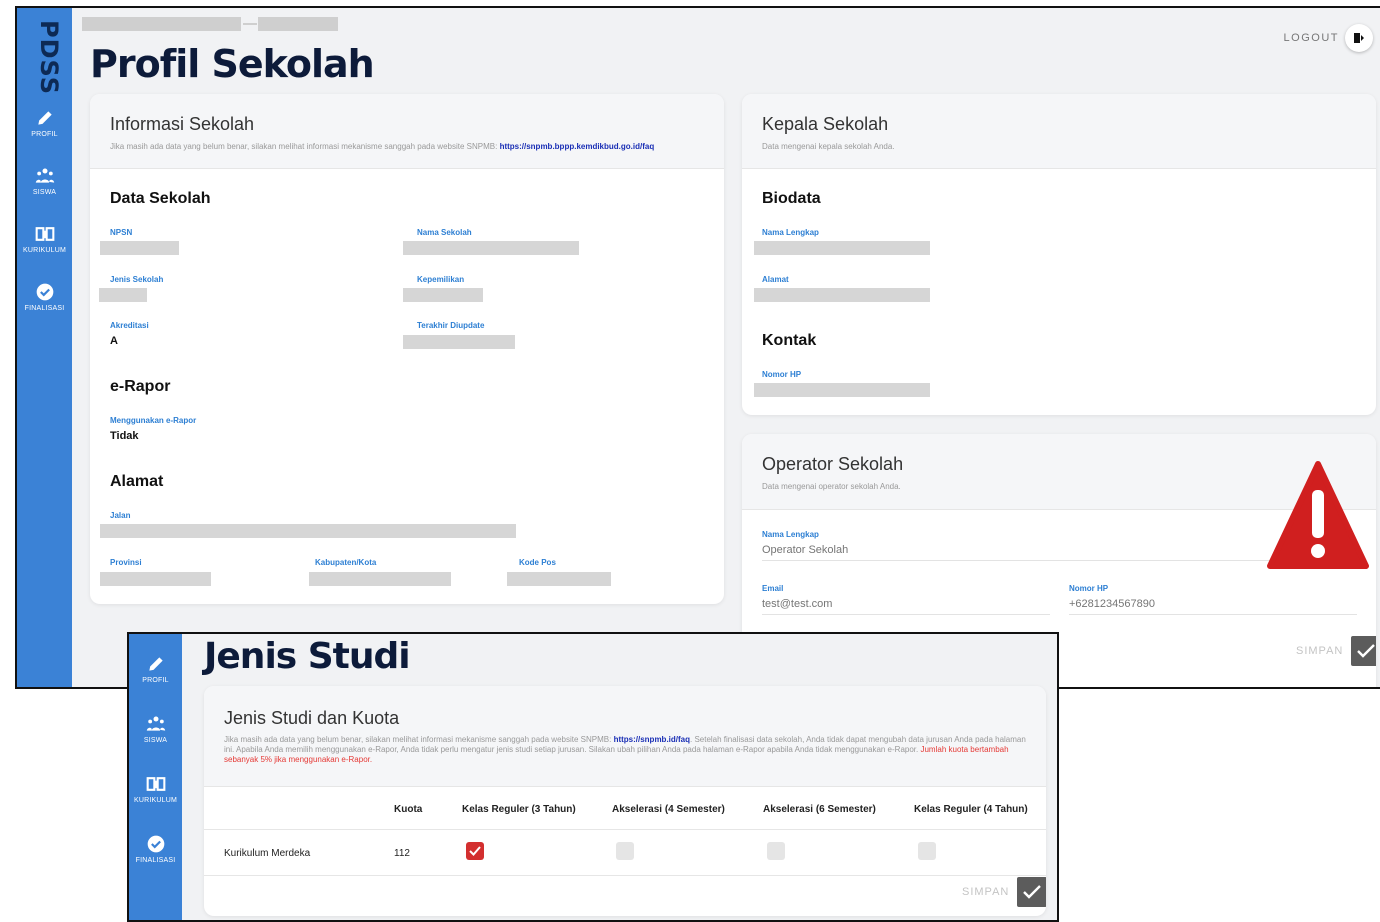 This screenshot has width=1380, height=922. What do you see at coordinates (308, 531) in the screenshot?
I see `jalan-value-redacted` at bounding box center [308, 531].